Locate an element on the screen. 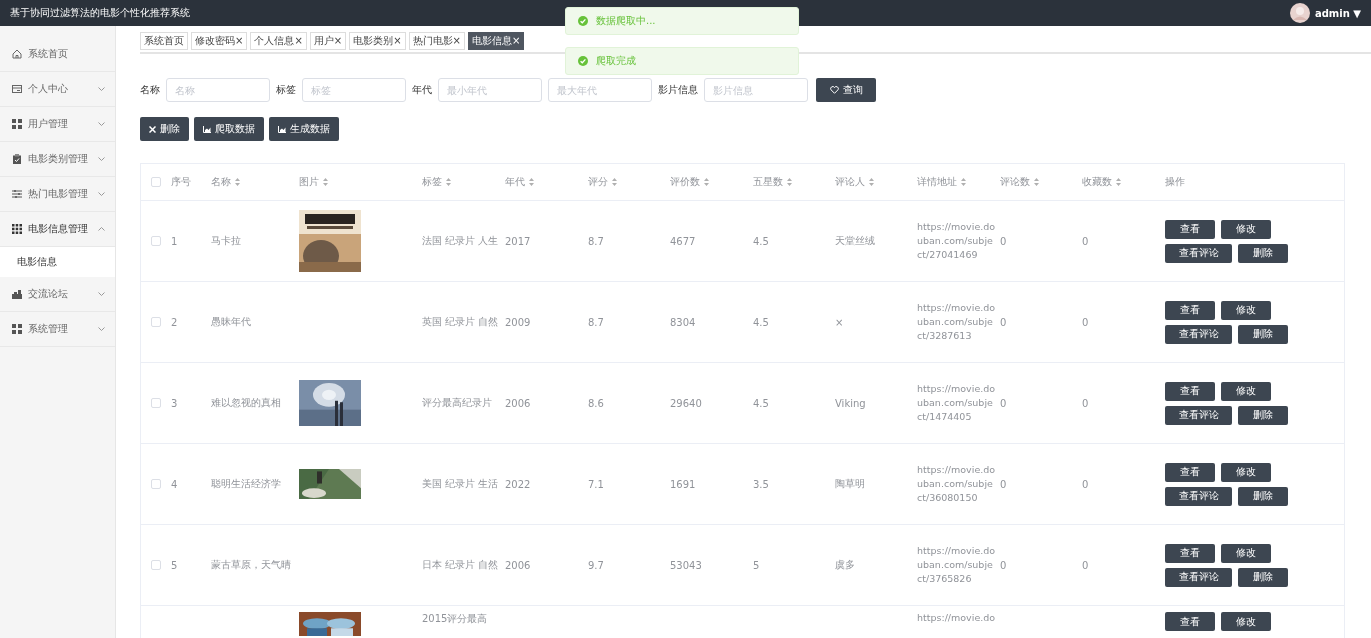 The width and height of the screenshot is (1371, 638). table-cell: 4.5 is located at coordinates (761, 241).